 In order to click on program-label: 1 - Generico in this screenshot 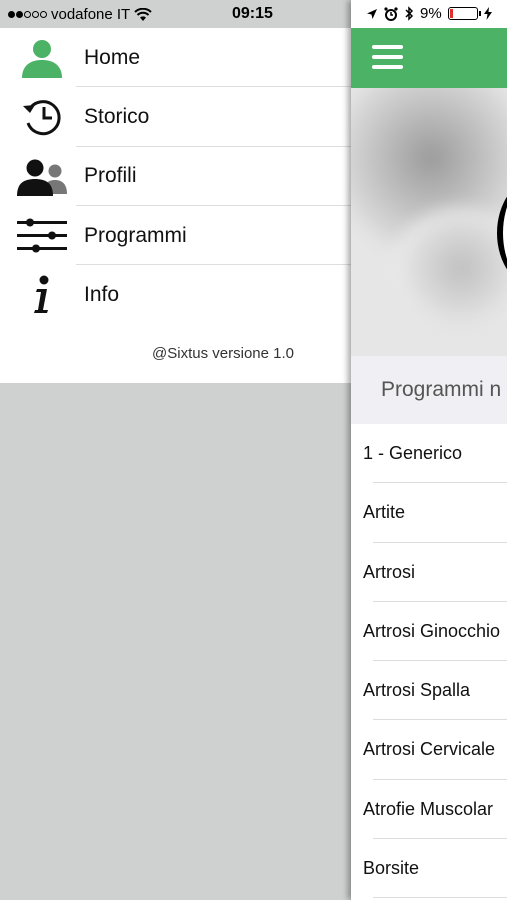, I will do `click(413, 453)`.